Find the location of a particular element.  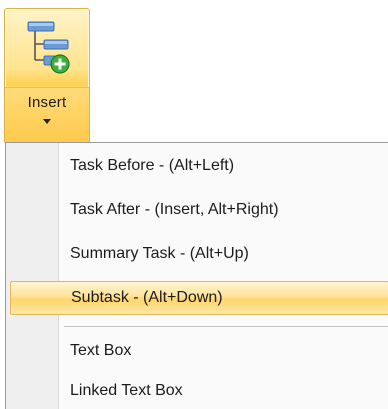

menu-item-task-before: Task Before - (Alt+Left) is located at coordinates (199, 166).